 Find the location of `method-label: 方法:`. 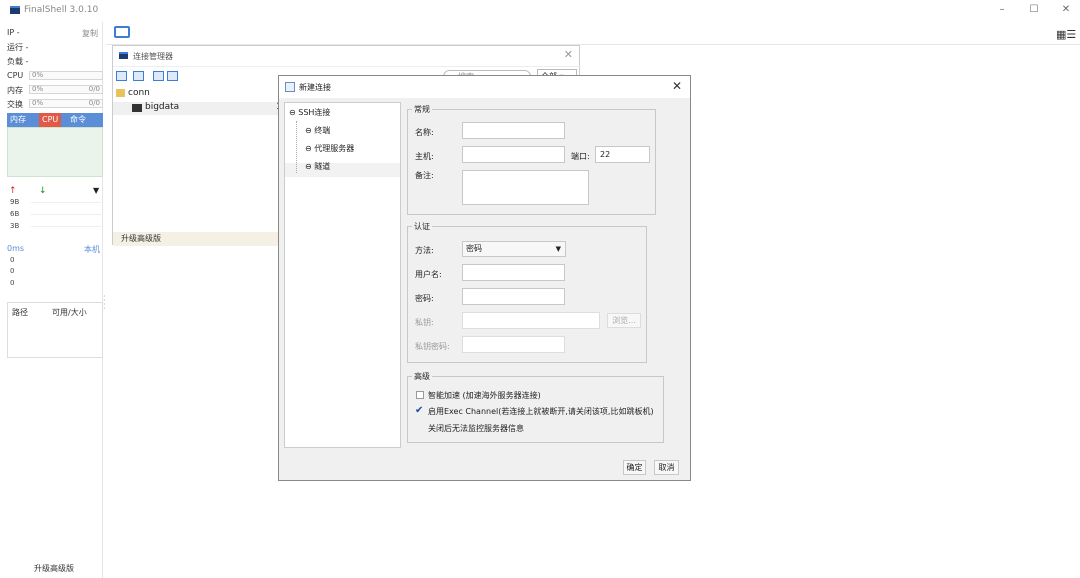

method-label: 方法: is located at coordinates (424, 250).